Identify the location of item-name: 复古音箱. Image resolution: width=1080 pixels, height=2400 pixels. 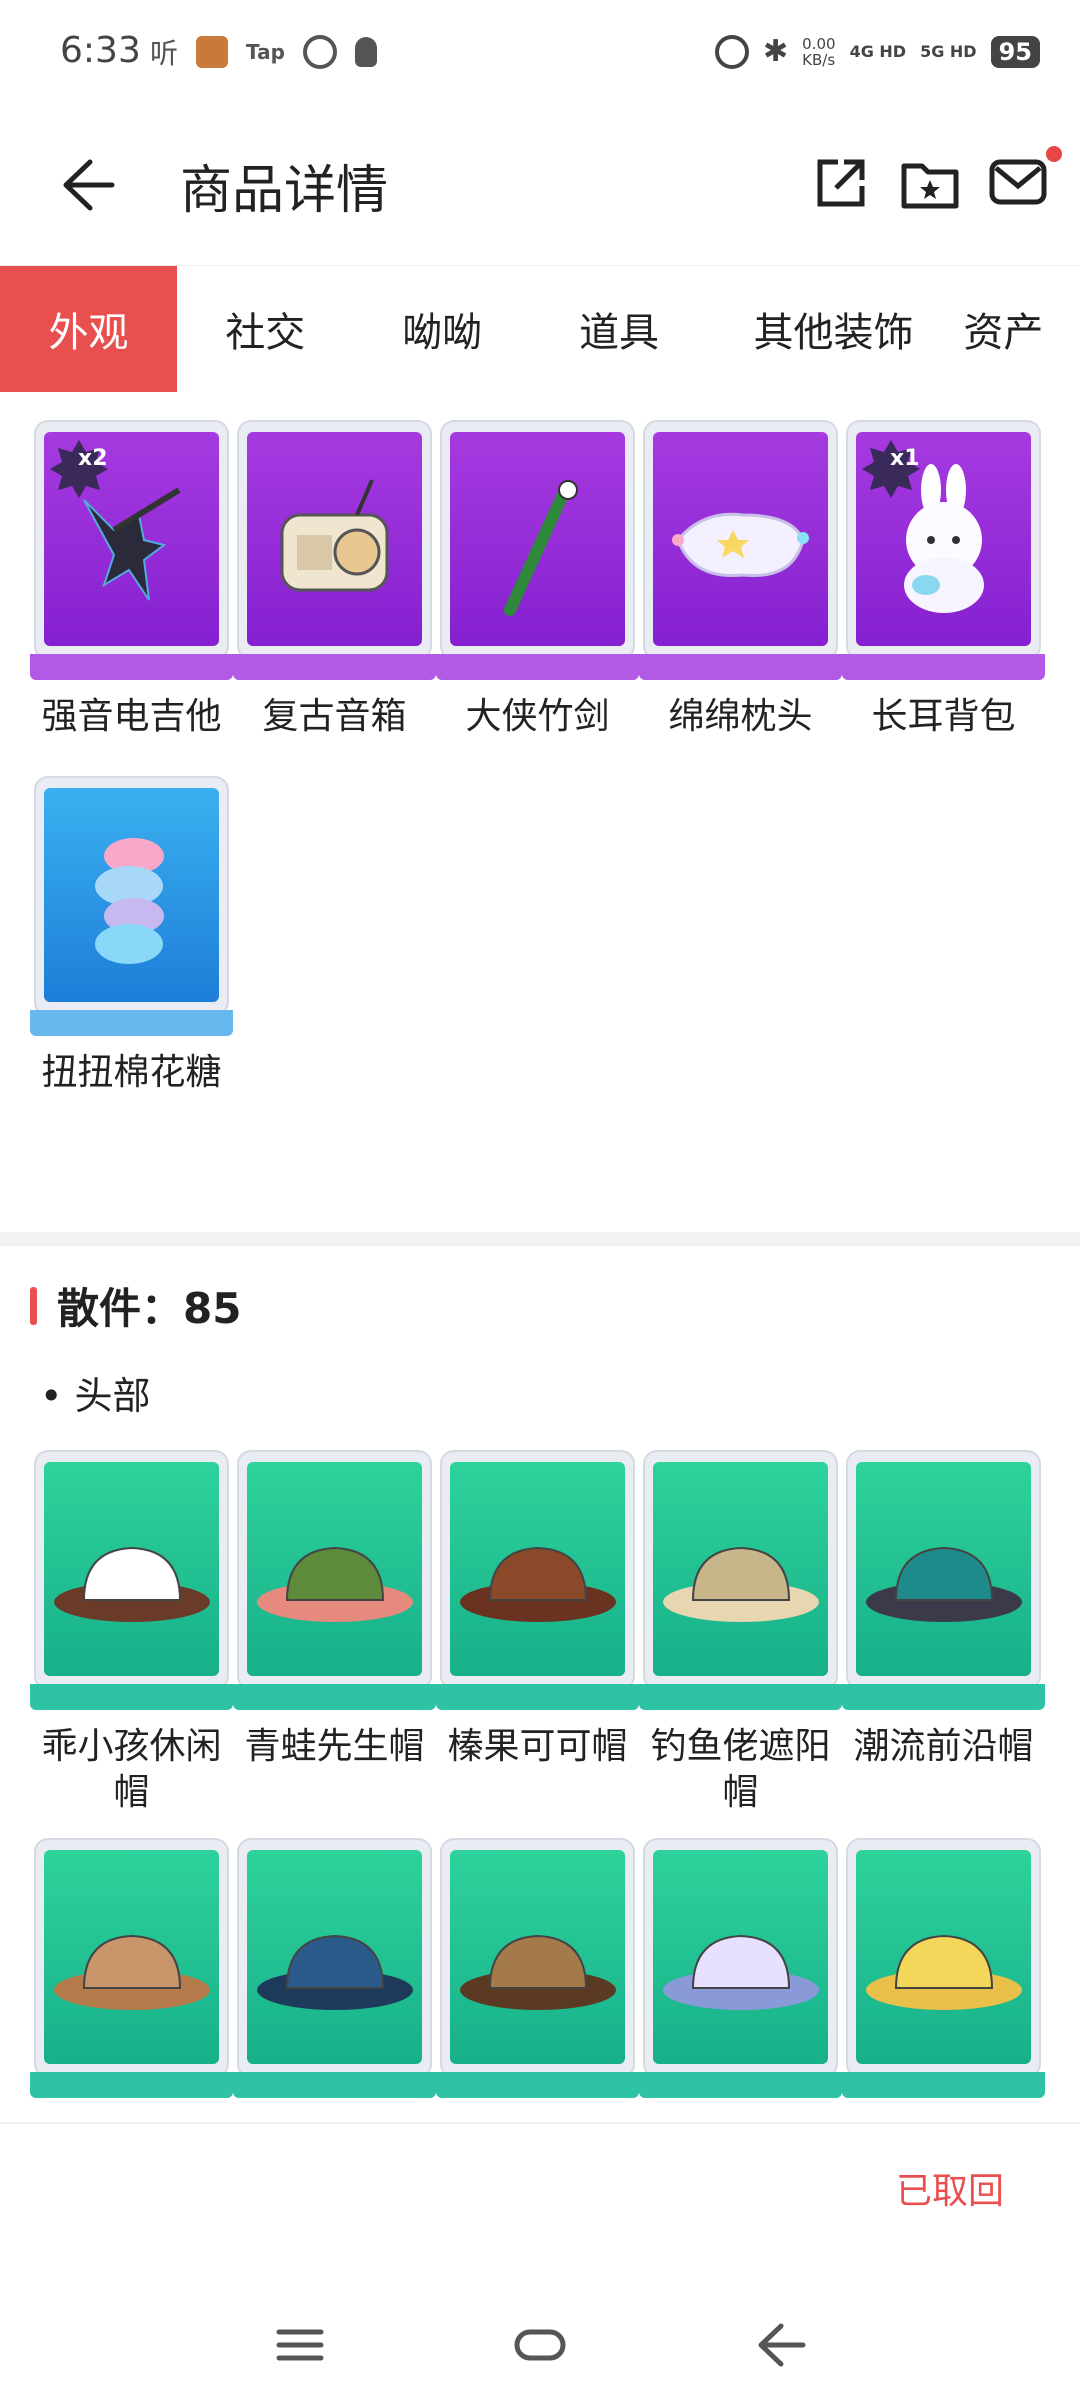
(334, 716).